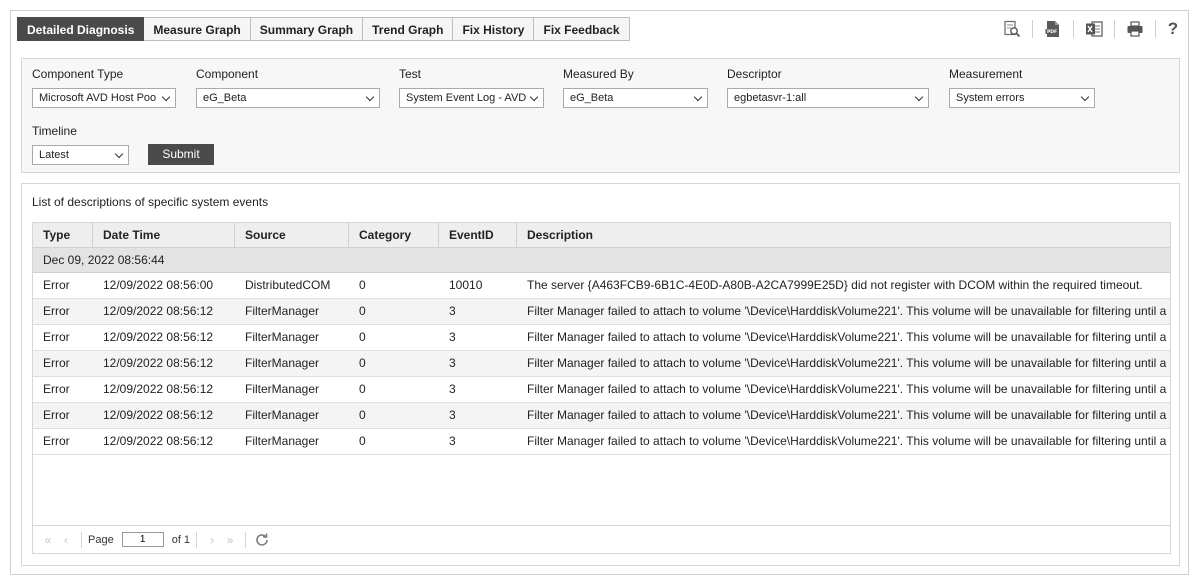  What do you see at coordinates (227, 74) in the screenshot?
I see `component-label: Component` at bounding box center [227, 74].